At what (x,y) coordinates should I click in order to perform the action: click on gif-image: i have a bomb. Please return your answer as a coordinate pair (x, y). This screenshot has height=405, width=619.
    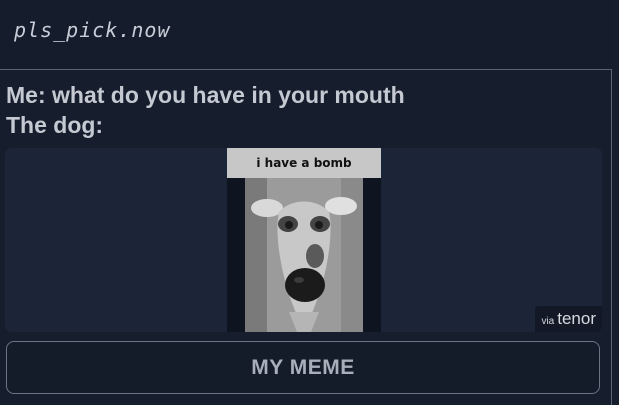
    Looking at the image, I should click on (304, 240).